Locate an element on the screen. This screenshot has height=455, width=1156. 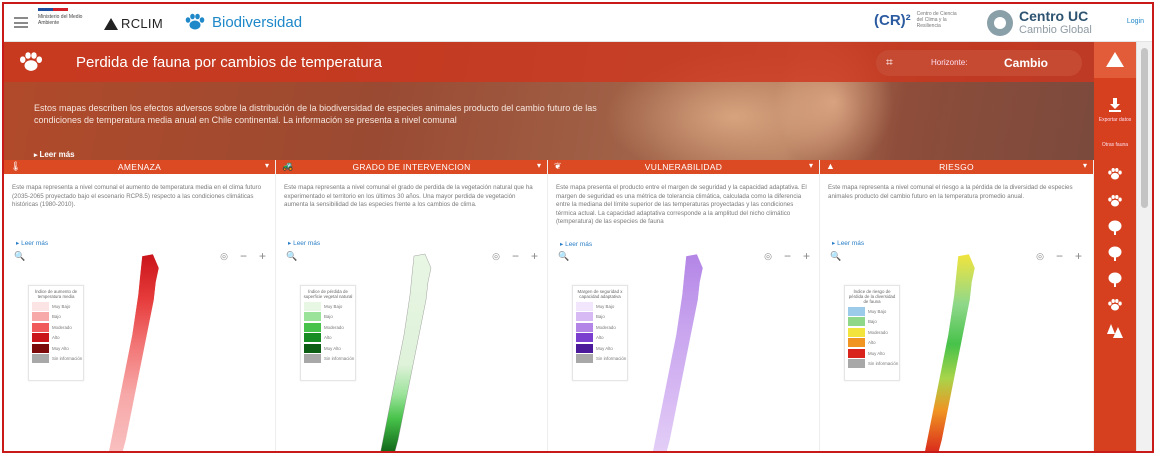
arclim-logo: RCLIM is located at coordinates (133, 23).